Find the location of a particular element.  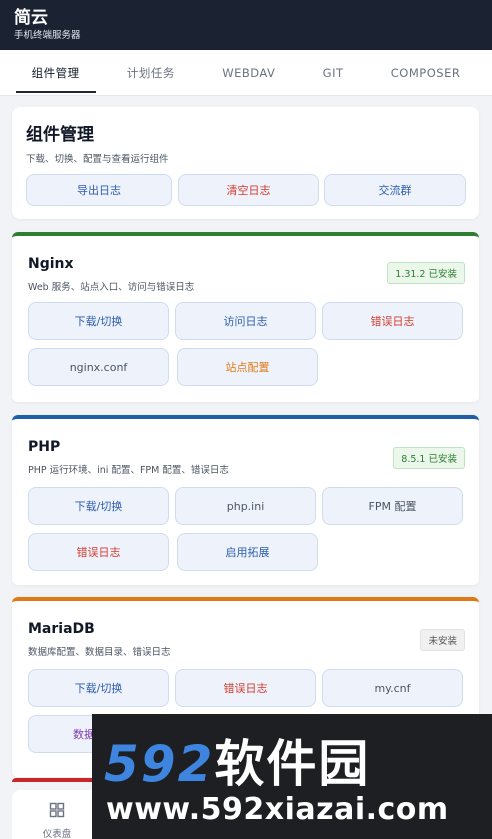

component-description: Web 服务、站点入口、访问与错误日志 is located at coordinates (111, 287).